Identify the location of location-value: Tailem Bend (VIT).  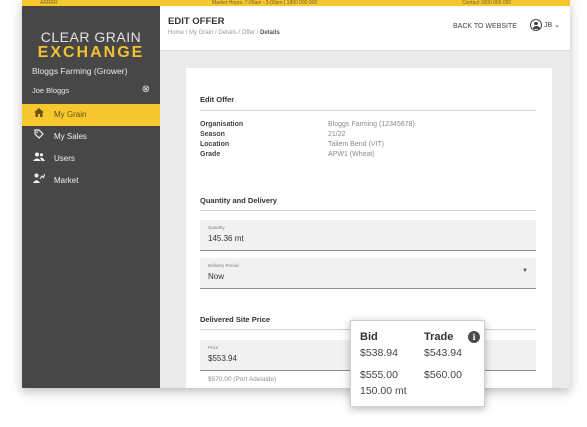
(356, 144).